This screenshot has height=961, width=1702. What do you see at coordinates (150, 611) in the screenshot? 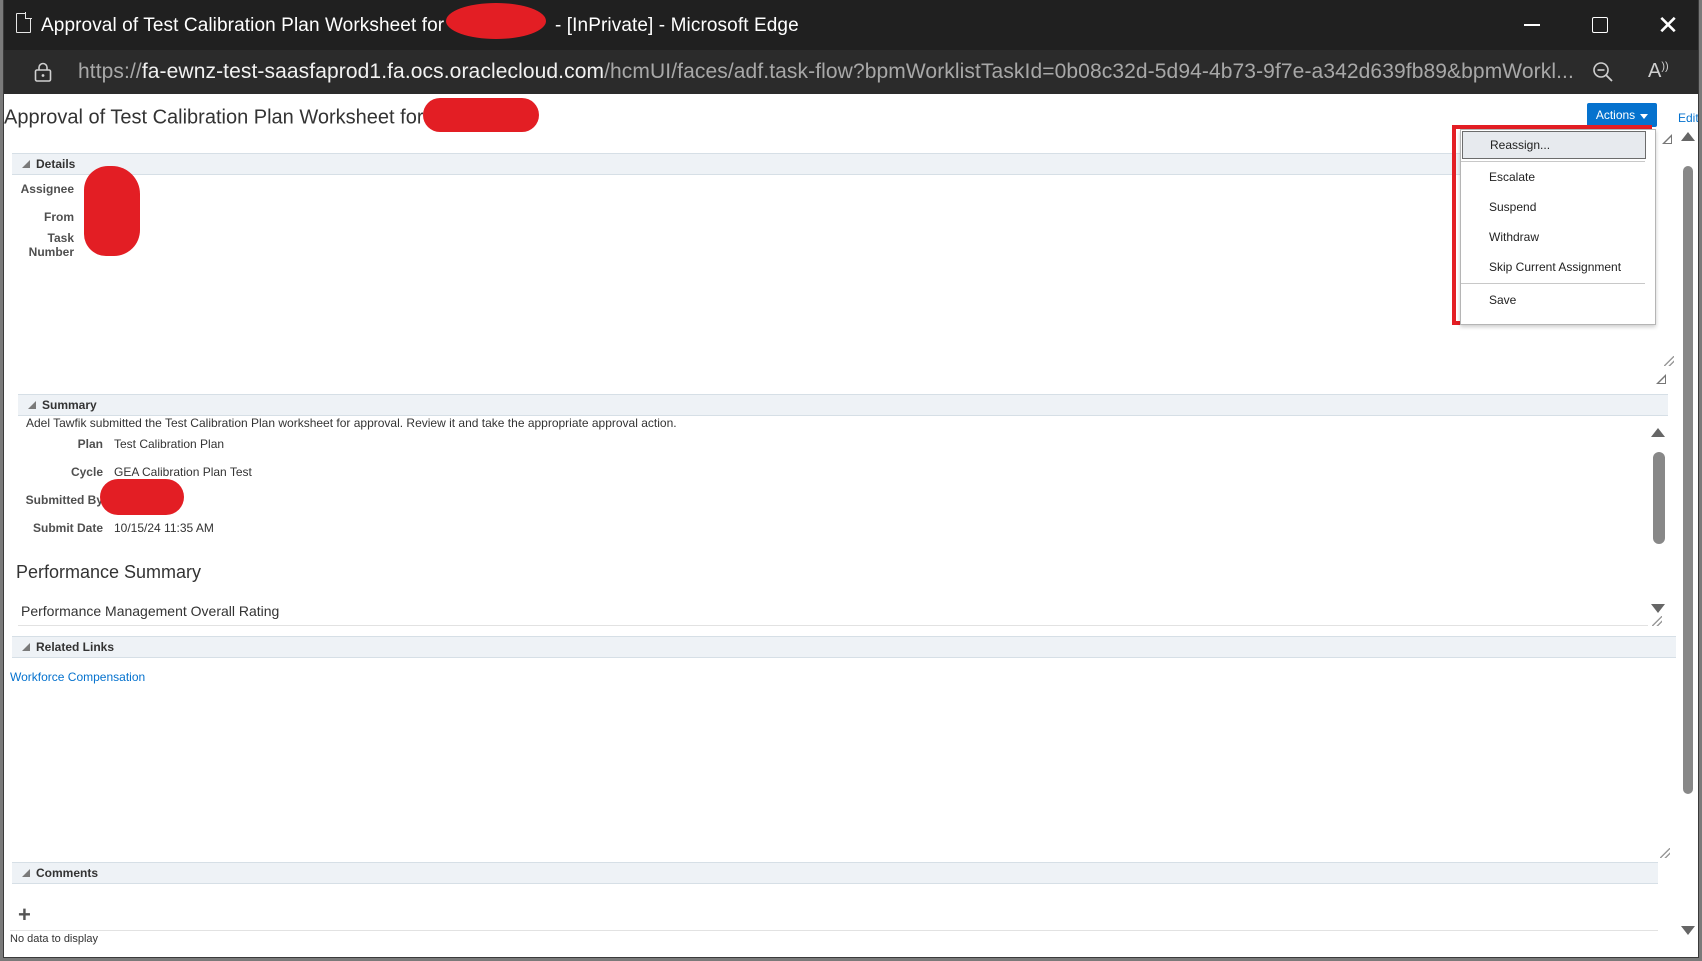
I see `performance-rating-label: Performance Management Overall Rating` at bounding box center [150, 611].